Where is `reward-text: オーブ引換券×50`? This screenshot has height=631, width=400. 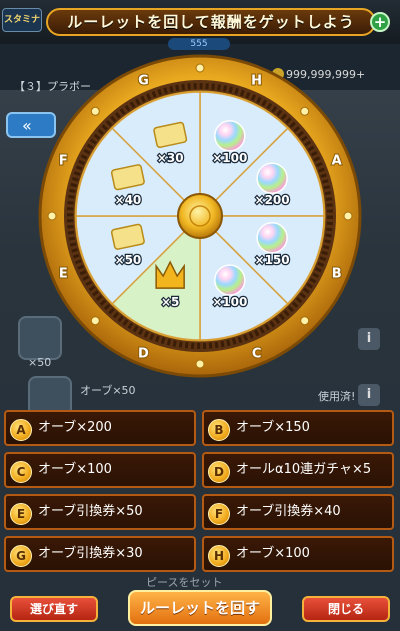
reward-text: オーブ引換券×50 is located at coordinates (90, 511).